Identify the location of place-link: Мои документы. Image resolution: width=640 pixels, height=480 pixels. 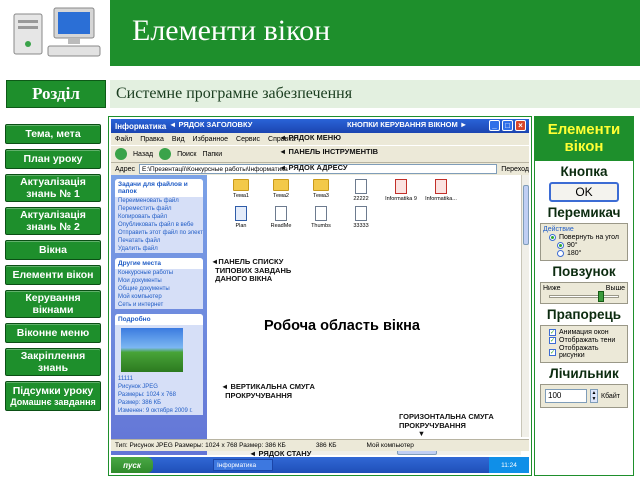
(159, 281).